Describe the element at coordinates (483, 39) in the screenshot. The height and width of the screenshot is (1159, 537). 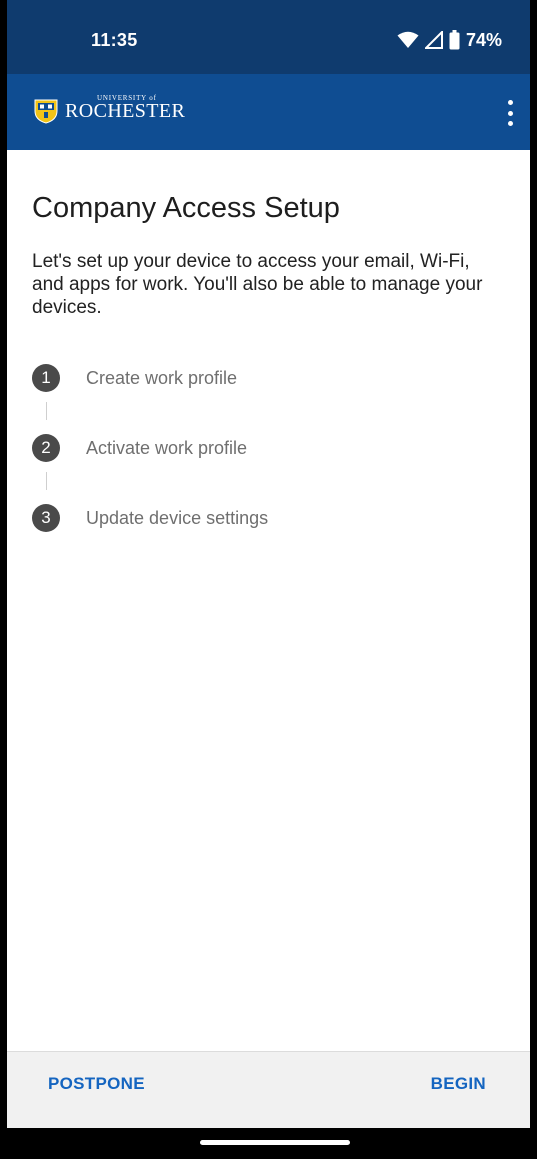
I see `battery-percent: 74%` at that location.